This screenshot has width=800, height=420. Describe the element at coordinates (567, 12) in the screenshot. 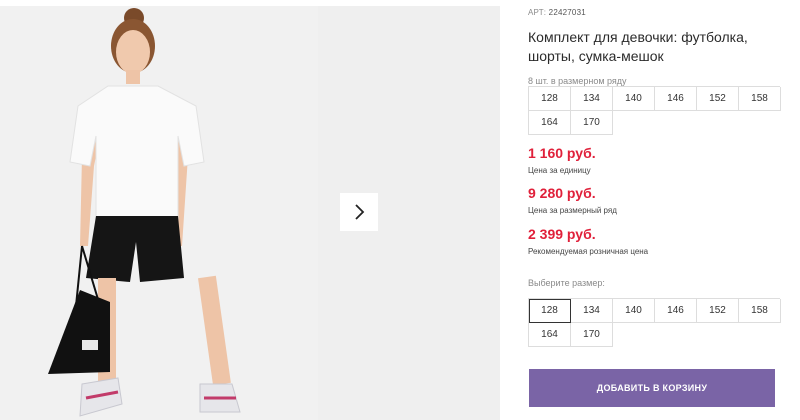

I see `article-value: 22427031` at that location.